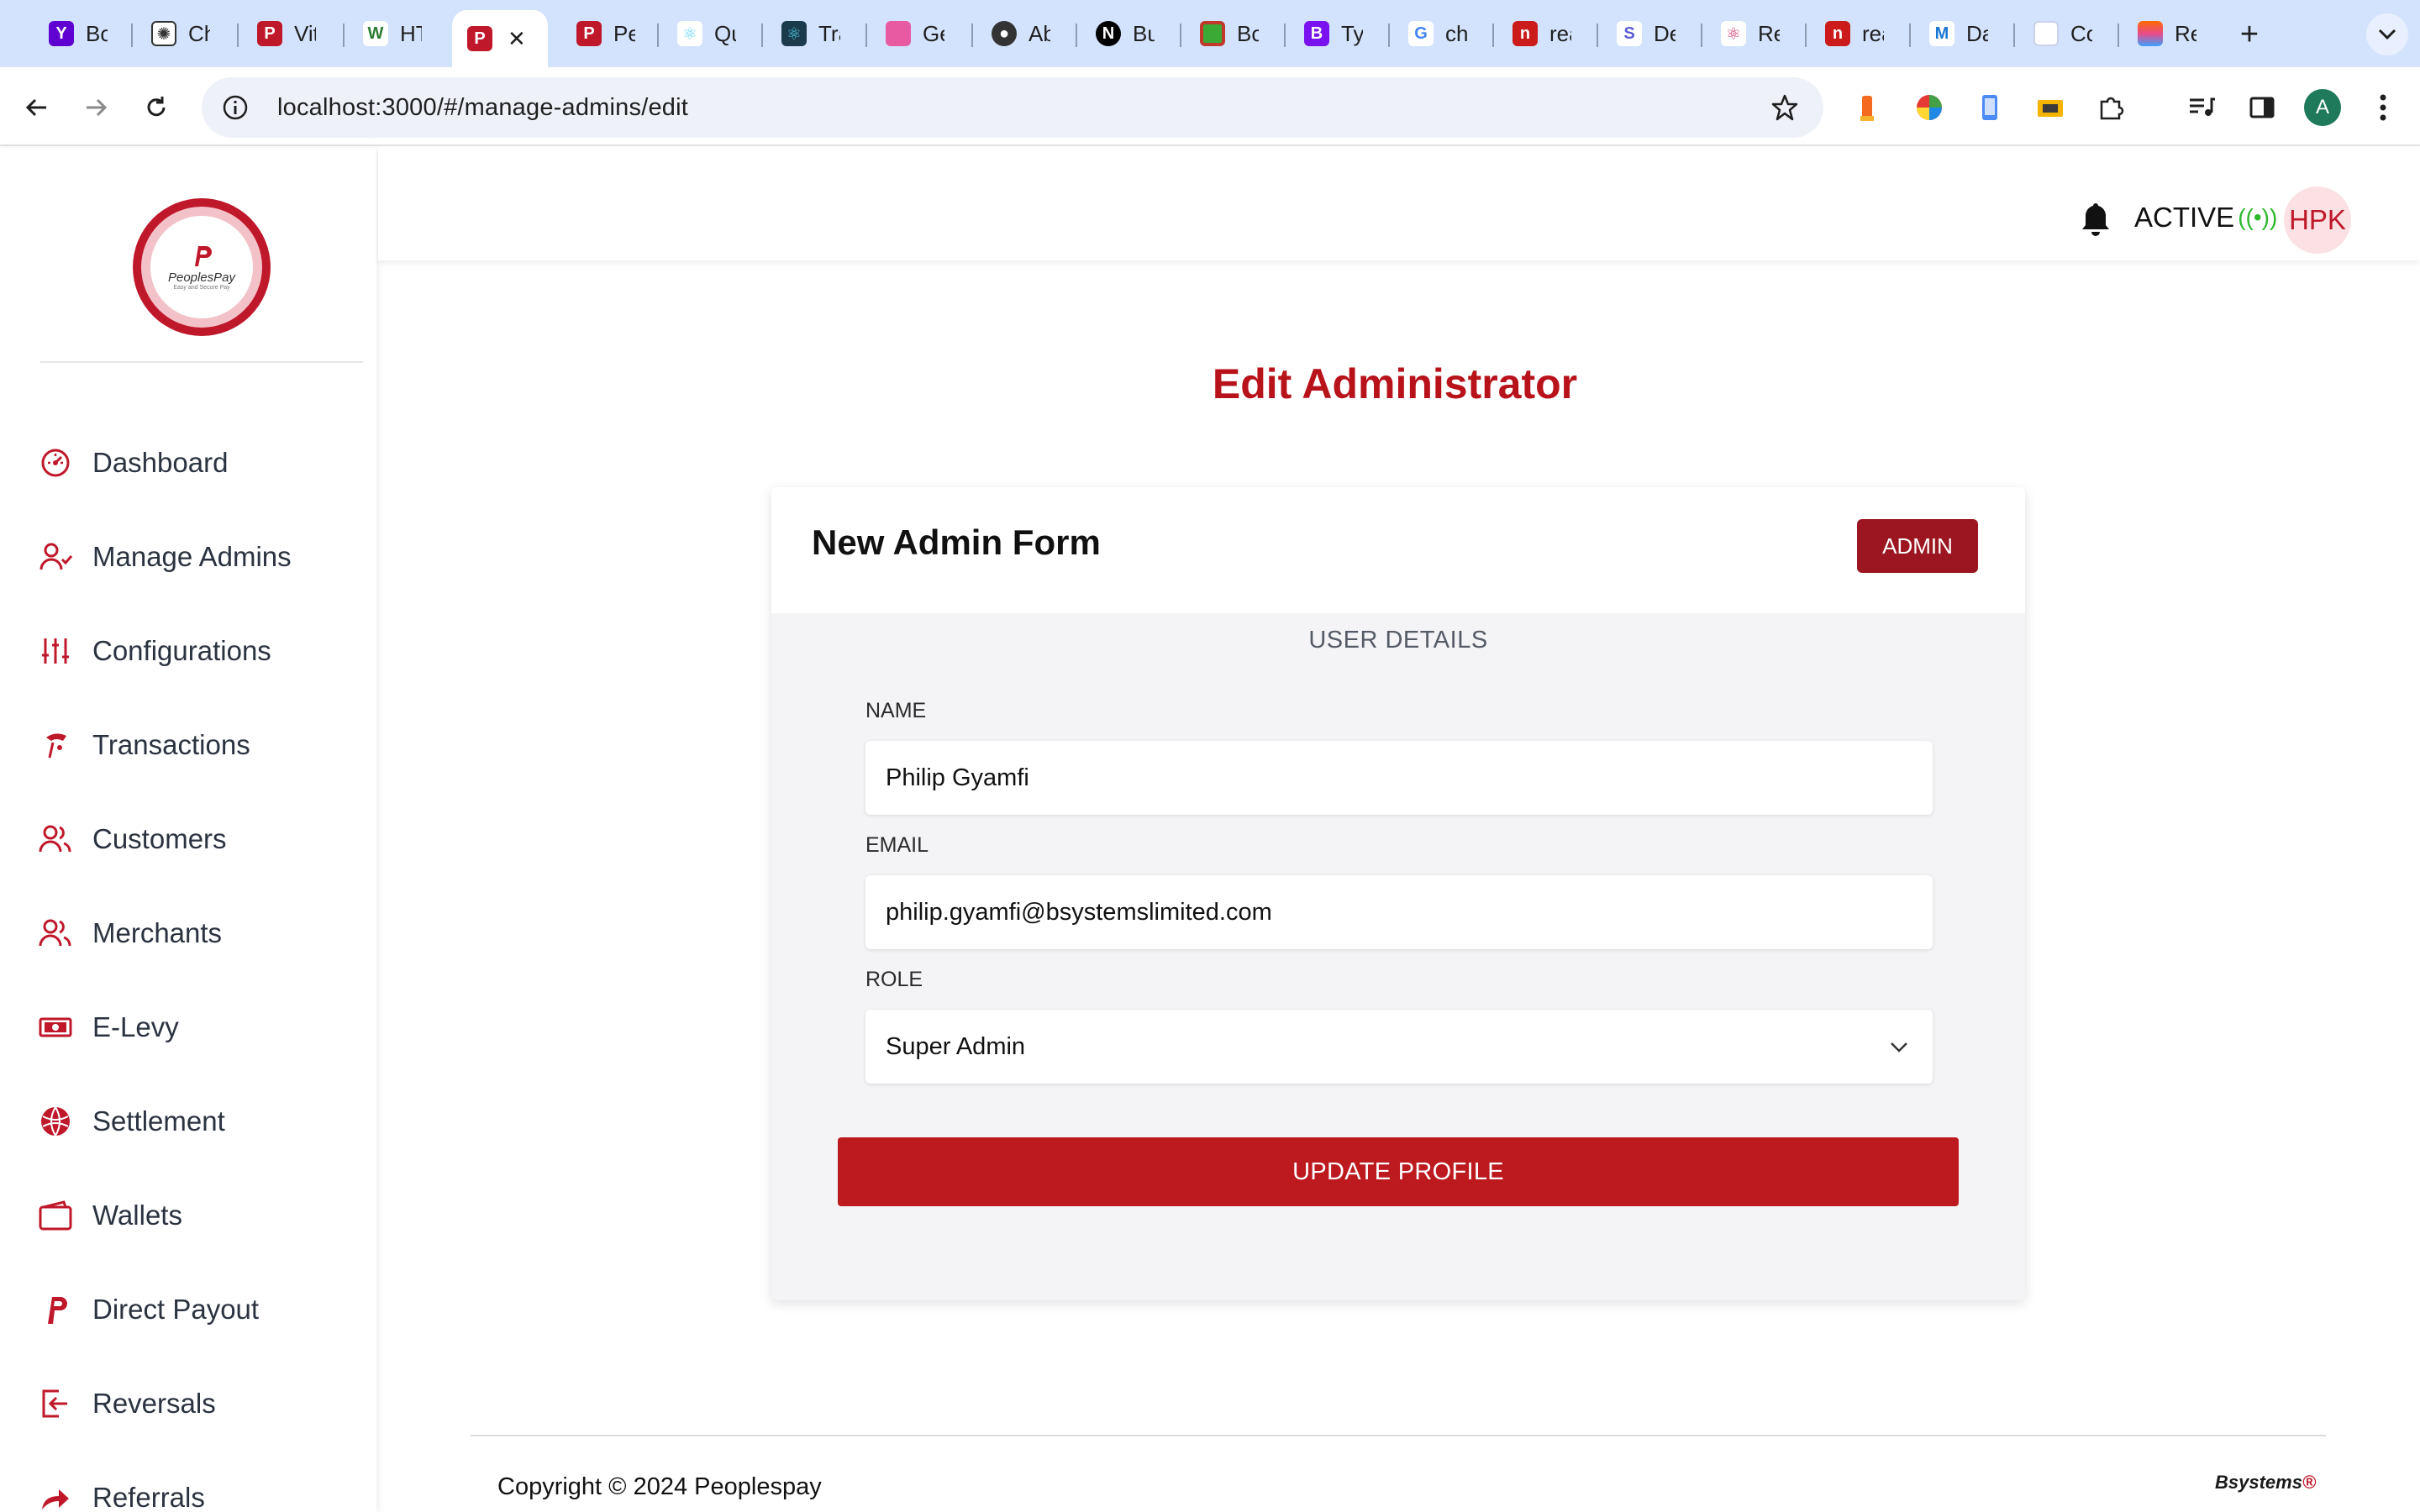  I want to click on browser-tab: ⚛ Re, so click(1750, 33).